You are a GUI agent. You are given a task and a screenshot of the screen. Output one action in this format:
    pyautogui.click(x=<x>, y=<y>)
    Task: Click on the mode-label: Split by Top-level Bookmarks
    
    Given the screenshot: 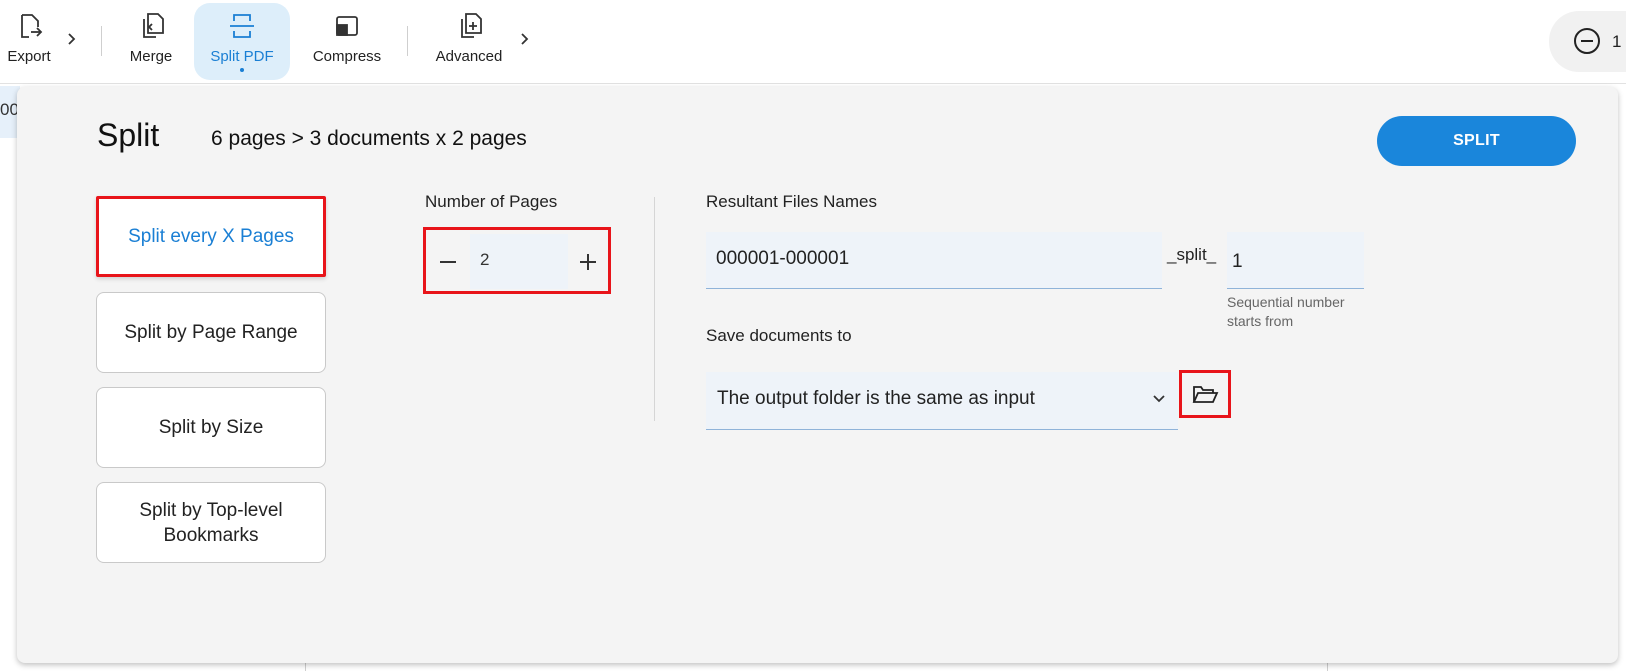 What is the action you would take?
    pyautogui.click(x=211, y=522)
    